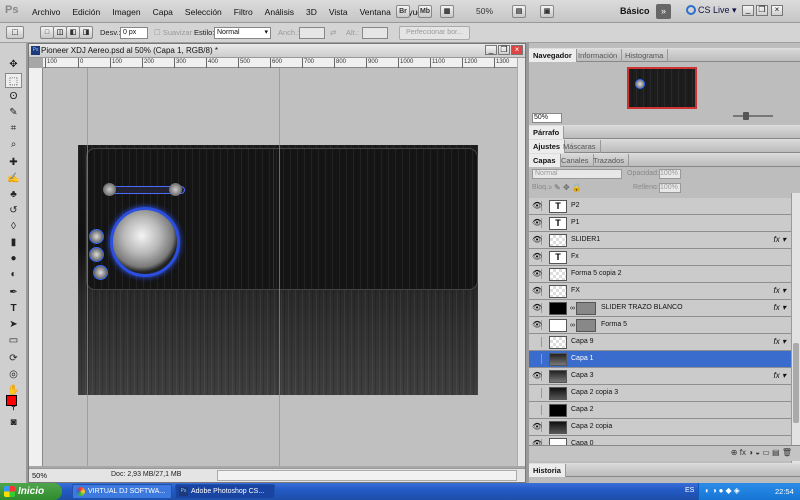 This screenshot has height=500, width=800. Describe the element at coordinates (519, 11) in the screenshot. I see `arrange-icon: ▤` at that location.